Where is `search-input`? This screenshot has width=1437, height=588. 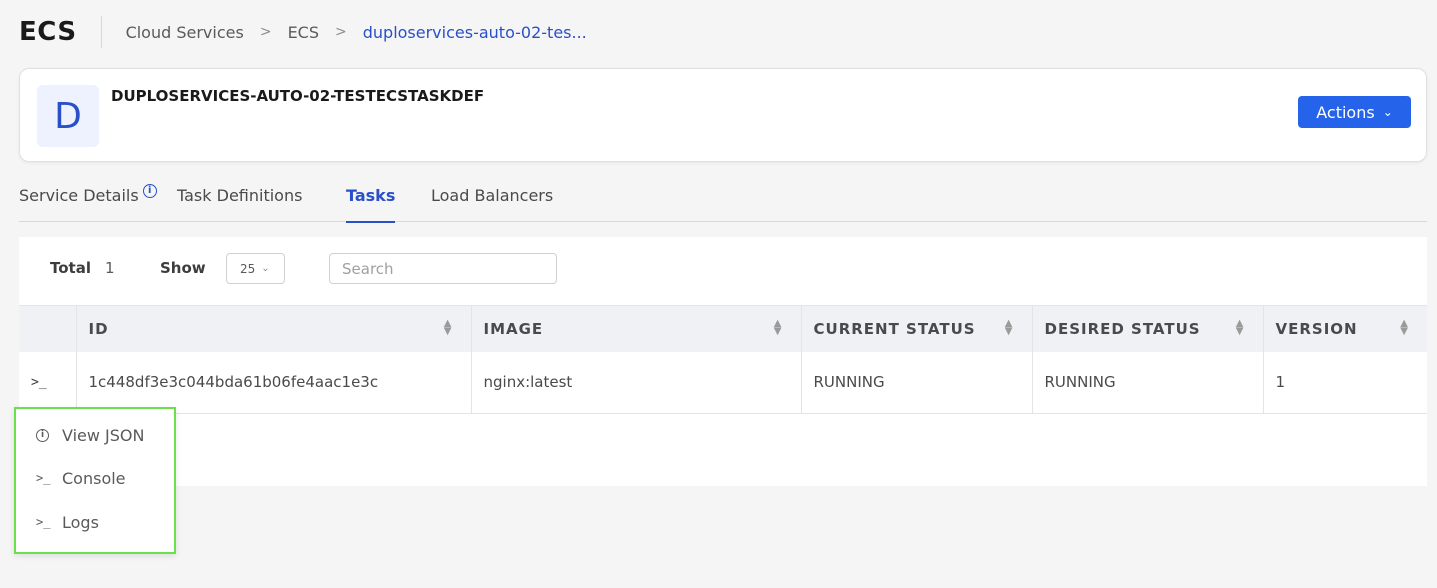
search-input is located at coordinates (443, 268).